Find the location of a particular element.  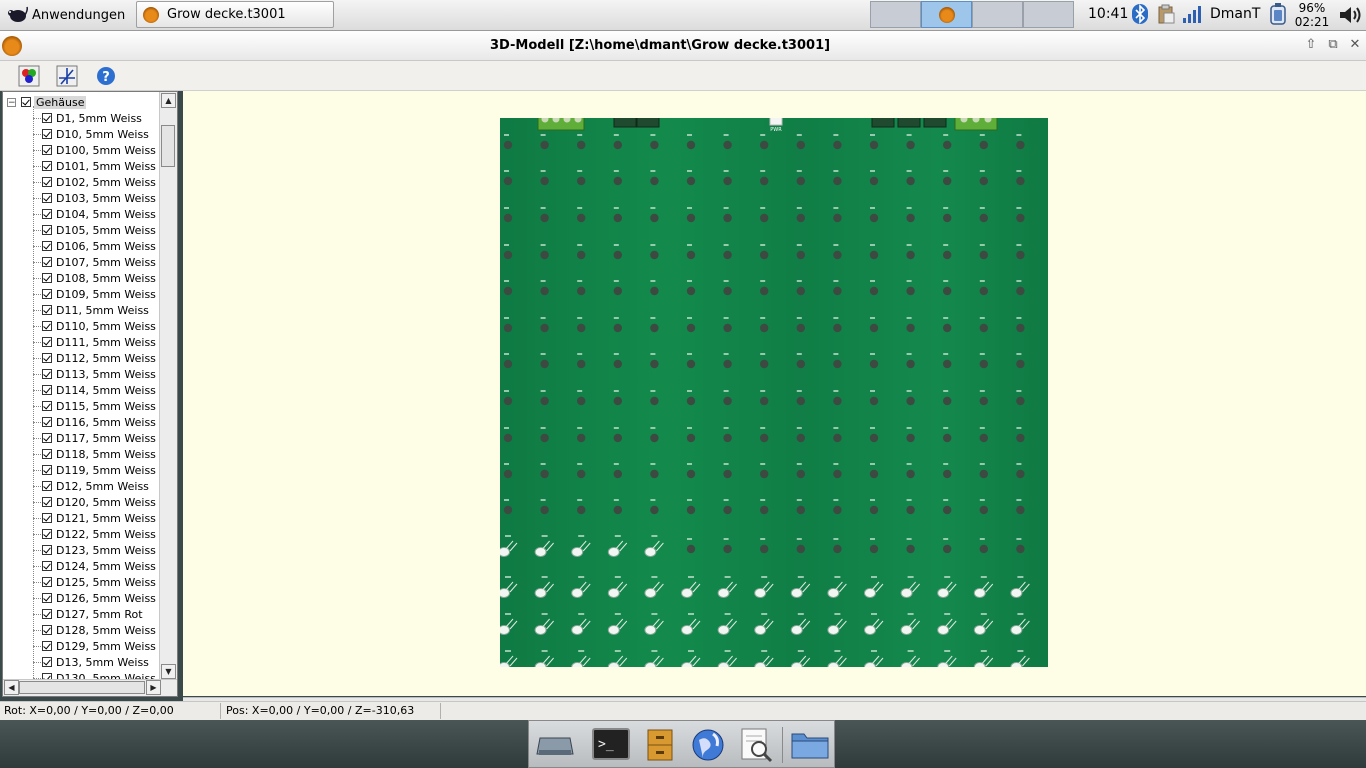

tree-item: D119, 5mm Weiss is located at coordinates (99, 470).